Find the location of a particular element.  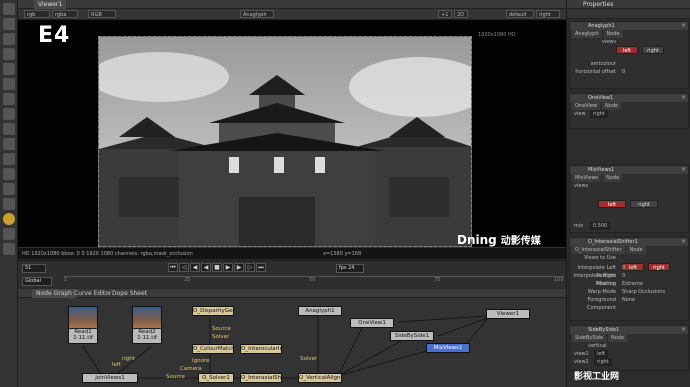

furnace-icon is located at coordinates (8, 234).